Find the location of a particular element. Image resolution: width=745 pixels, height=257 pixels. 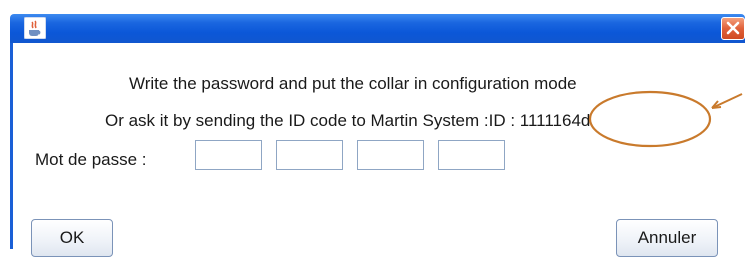

title-bar is located at coordinates (377, 28).